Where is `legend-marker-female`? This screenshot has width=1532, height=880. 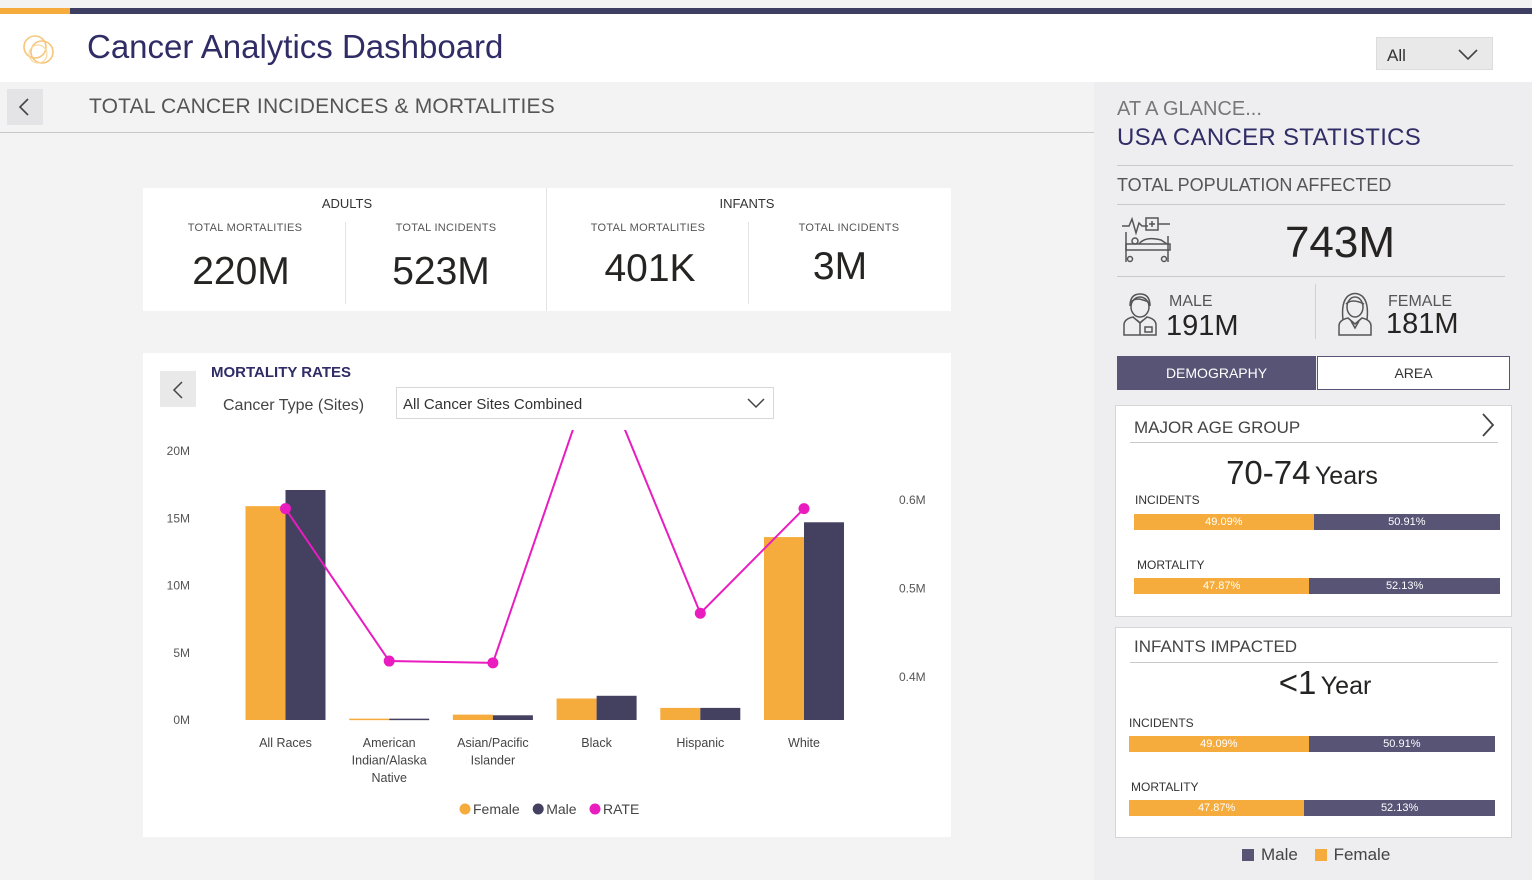 legend-marker-female is located at coordinates (465, 809).